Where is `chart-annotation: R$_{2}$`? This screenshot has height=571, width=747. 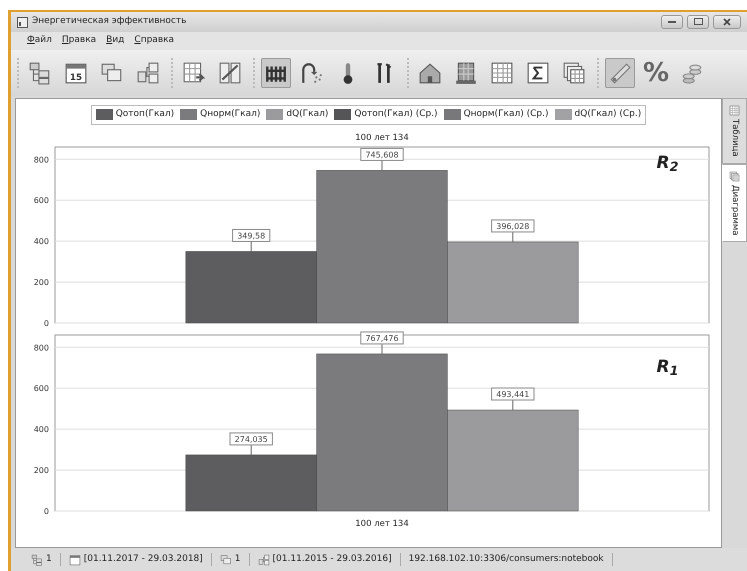 chart-annotation: R$_{2}$ is located at coordinates (667, 164).